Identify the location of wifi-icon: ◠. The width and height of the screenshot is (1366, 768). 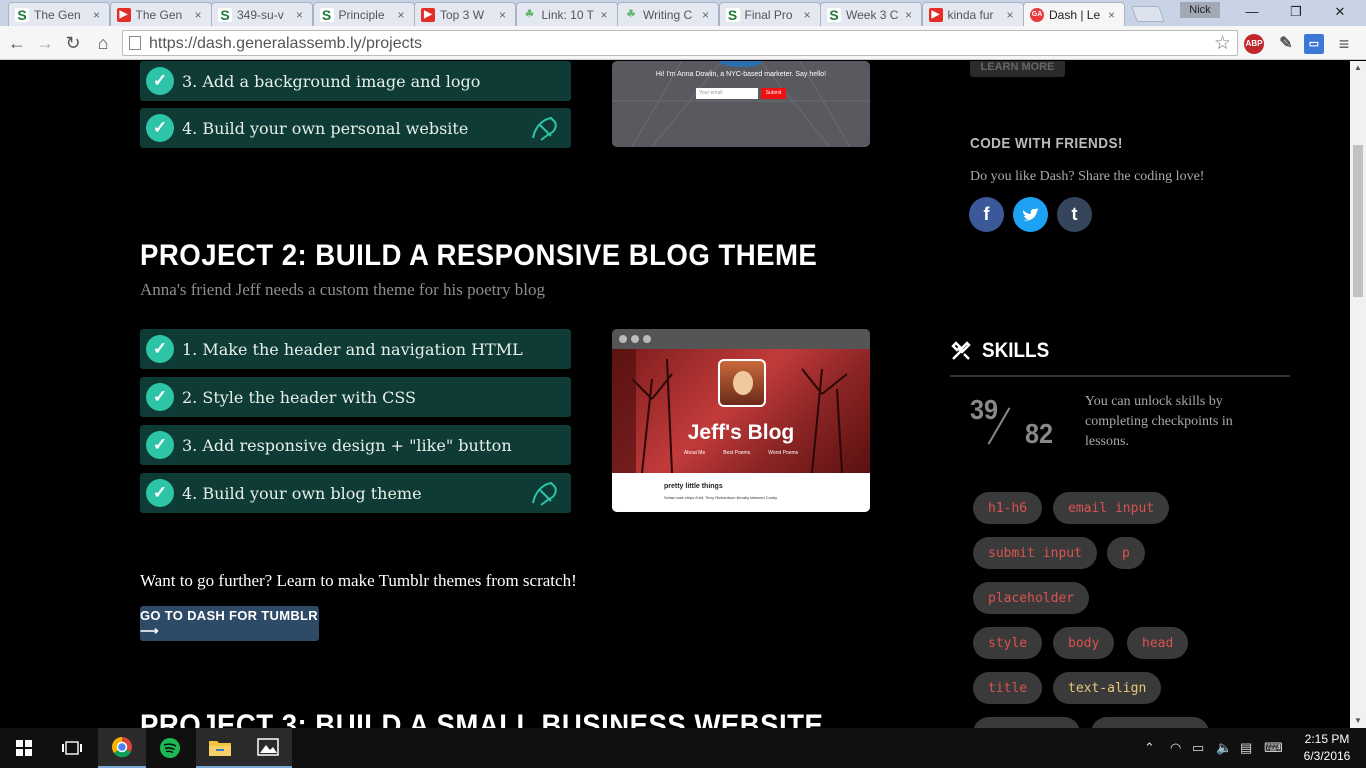
(1175, 748).